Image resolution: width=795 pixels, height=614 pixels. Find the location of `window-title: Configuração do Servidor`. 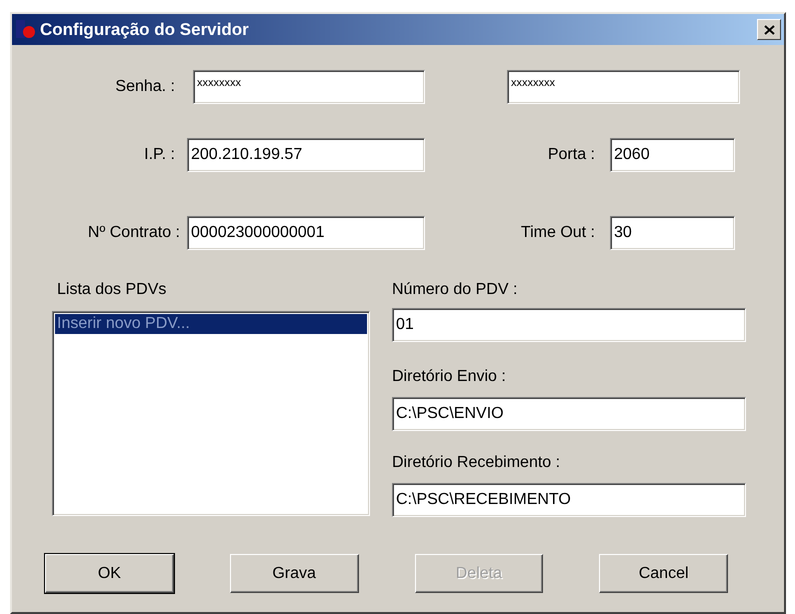

window-title: Configuração do Servidor is located at coordinates (145, 30).